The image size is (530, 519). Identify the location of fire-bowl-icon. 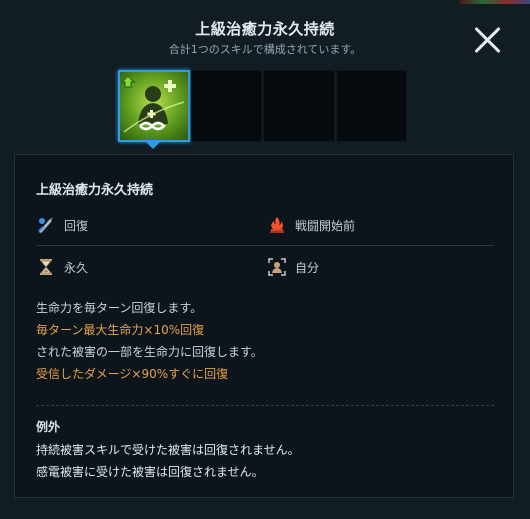
(277, 225).